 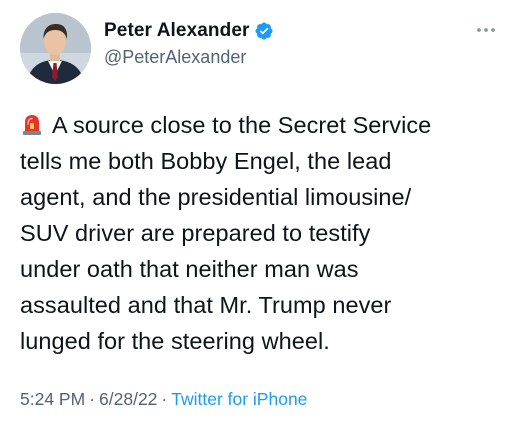 What do you see at coordinates (216, 197) in the screenshot?
I see `tweet-text-line-3: agent, and the presidential limousine/` at bounding box center [216, 197].